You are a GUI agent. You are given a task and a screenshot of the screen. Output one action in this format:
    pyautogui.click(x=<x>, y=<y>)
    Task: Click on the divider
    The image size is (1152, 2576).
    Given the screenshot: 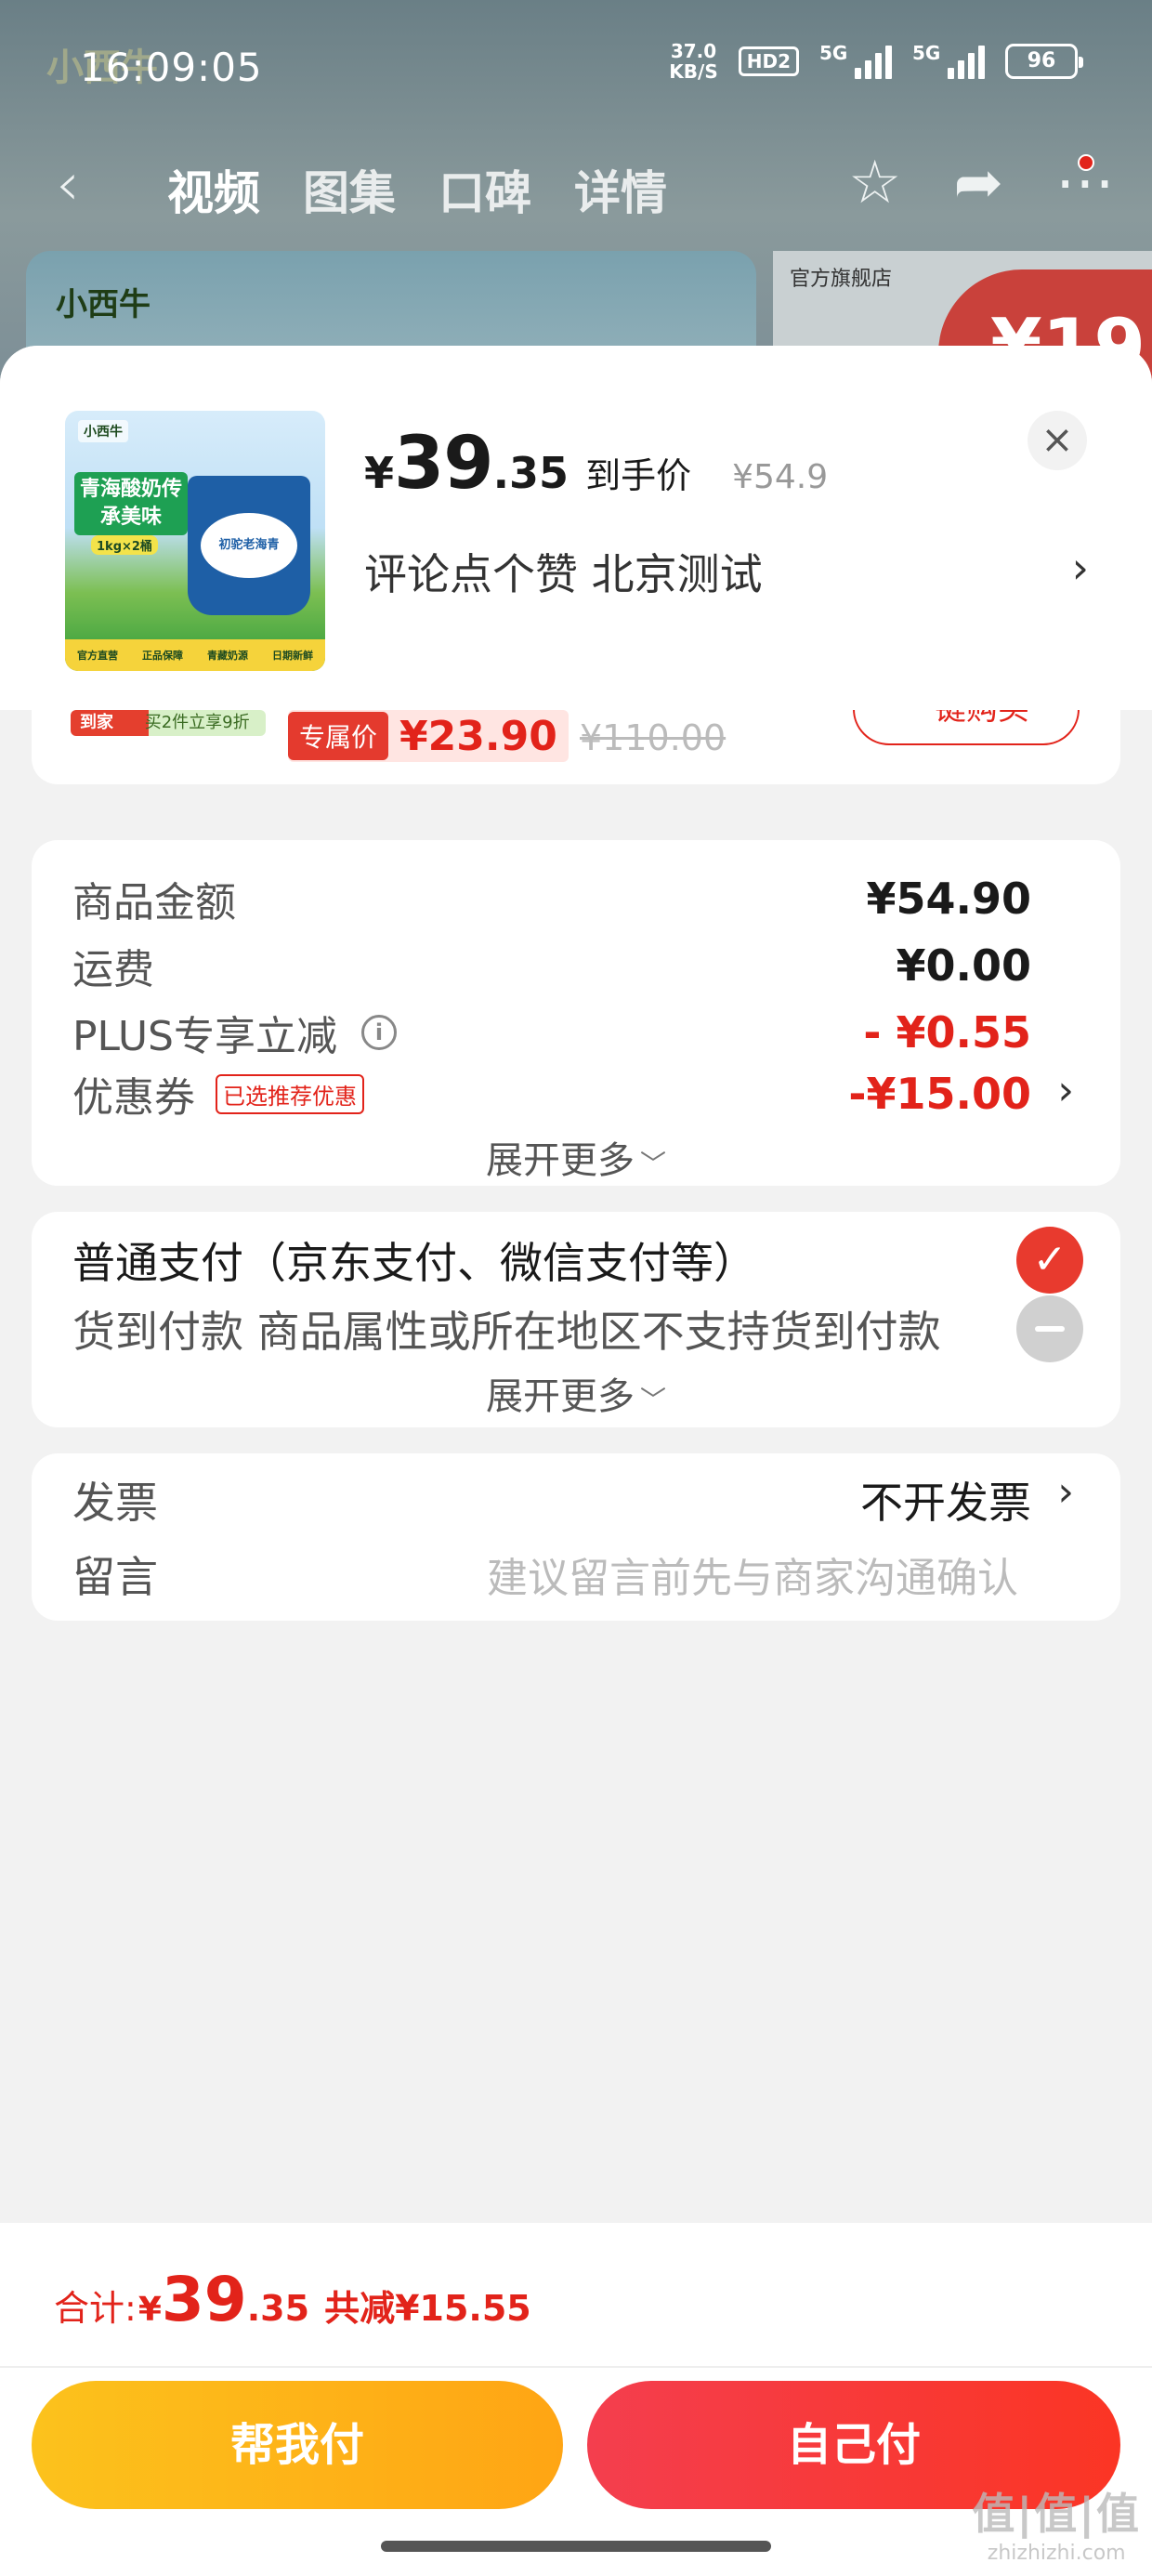 What is the action you would take?
    pyautogui.click(x=576, y=2367)
    